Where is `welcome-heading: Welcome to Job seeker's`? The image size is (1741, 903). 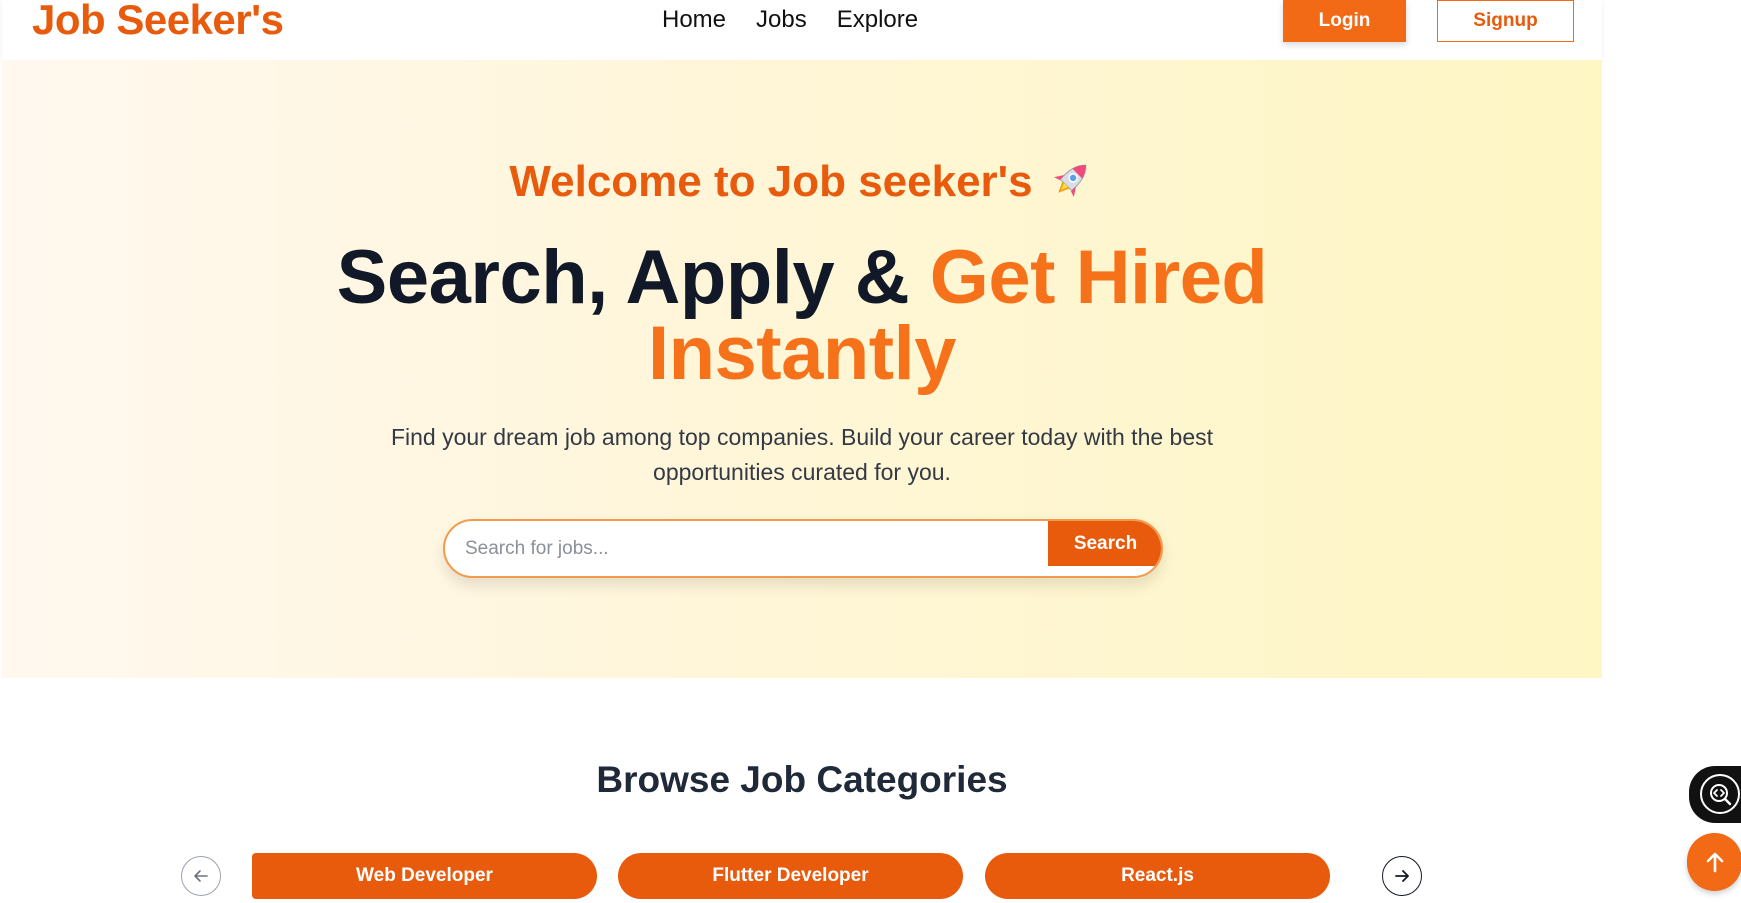
welcome-heading: Welcome to Job seeker's is located at coordinates (802, 182).